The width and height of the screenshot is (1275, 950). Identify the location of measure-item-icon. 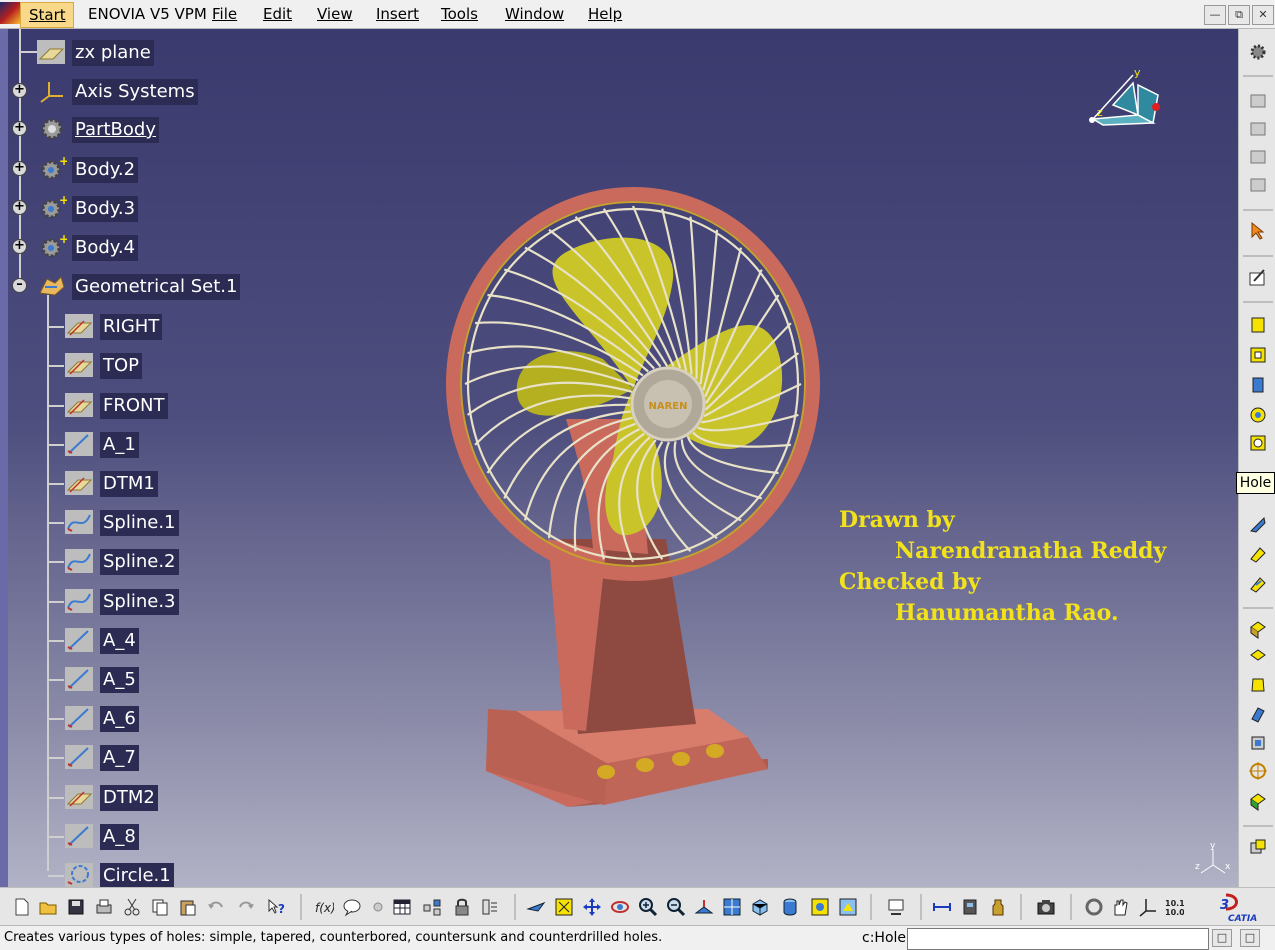
(970, 907).